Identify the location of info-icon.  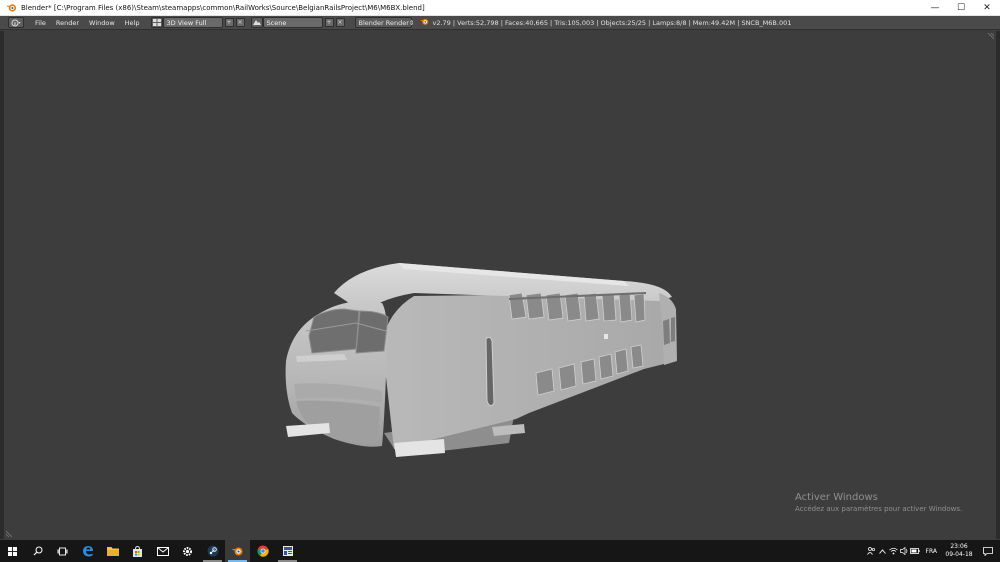
(16, 22).